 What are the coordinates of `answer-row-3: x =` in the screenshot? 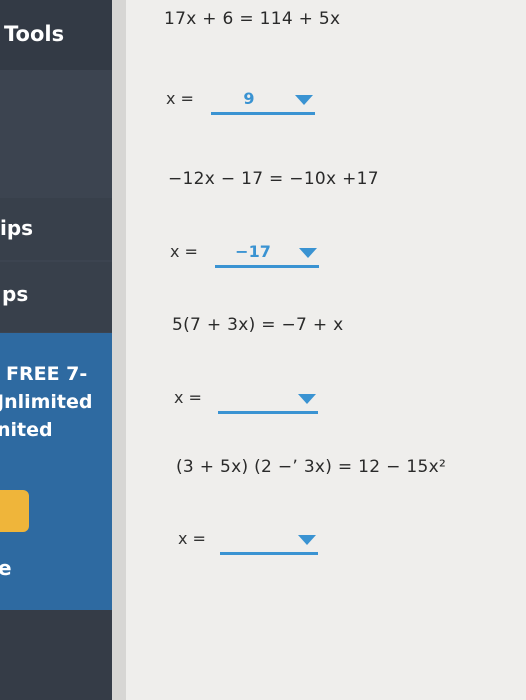 It's located at (254, 400).